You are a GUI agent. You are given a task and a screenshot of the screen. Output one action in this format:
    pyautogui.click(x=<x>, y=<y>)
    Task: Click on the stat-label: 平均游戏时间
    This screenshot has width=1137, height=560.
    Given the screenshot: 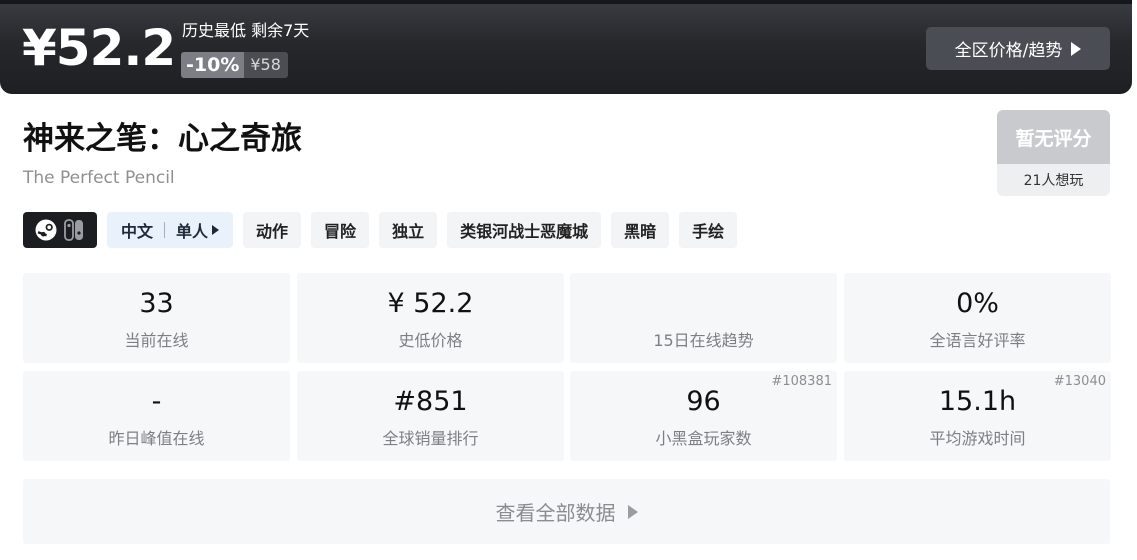 What is the action you would take?
    pyautogui.click(x=977, y=438)
    